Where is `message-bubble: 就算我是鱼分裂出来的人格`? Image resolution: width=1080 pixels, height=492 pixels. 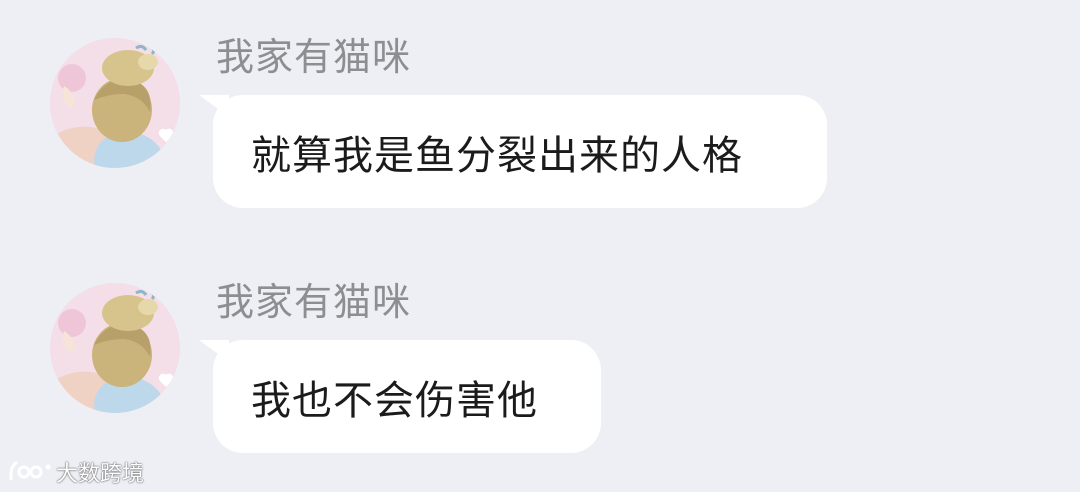 message-bubble: 就算我是鱼分裂出来的人格 is located at coordinates (520, 151).